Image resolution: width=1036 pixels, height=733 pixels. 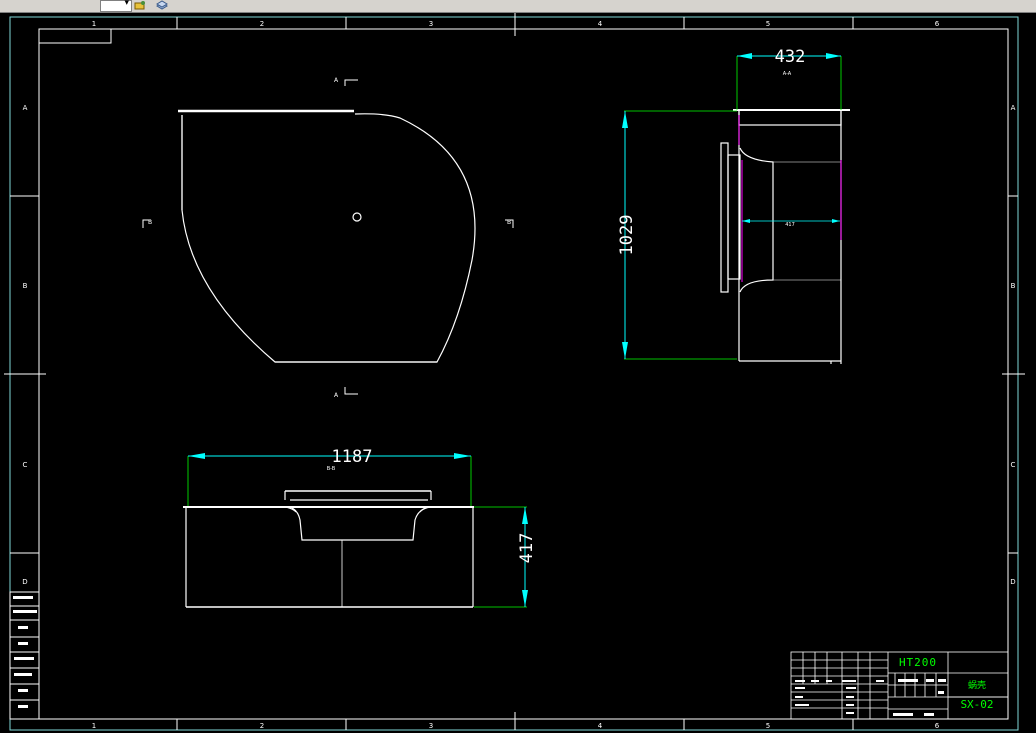 I want to click on layer-dropdown, so click(x=116, y=6).